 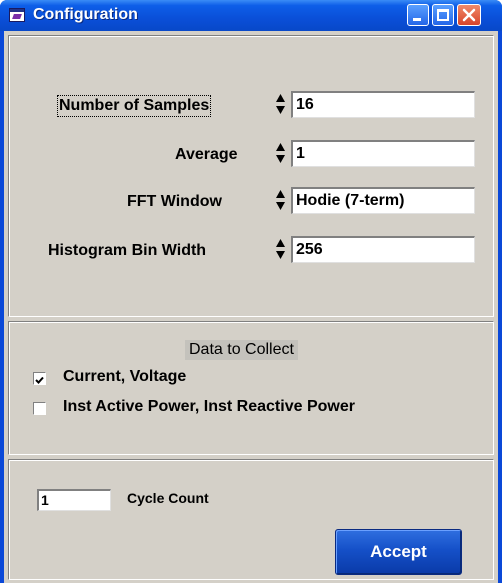 I want to click on minimize-icon, so click(x=417, y=19).